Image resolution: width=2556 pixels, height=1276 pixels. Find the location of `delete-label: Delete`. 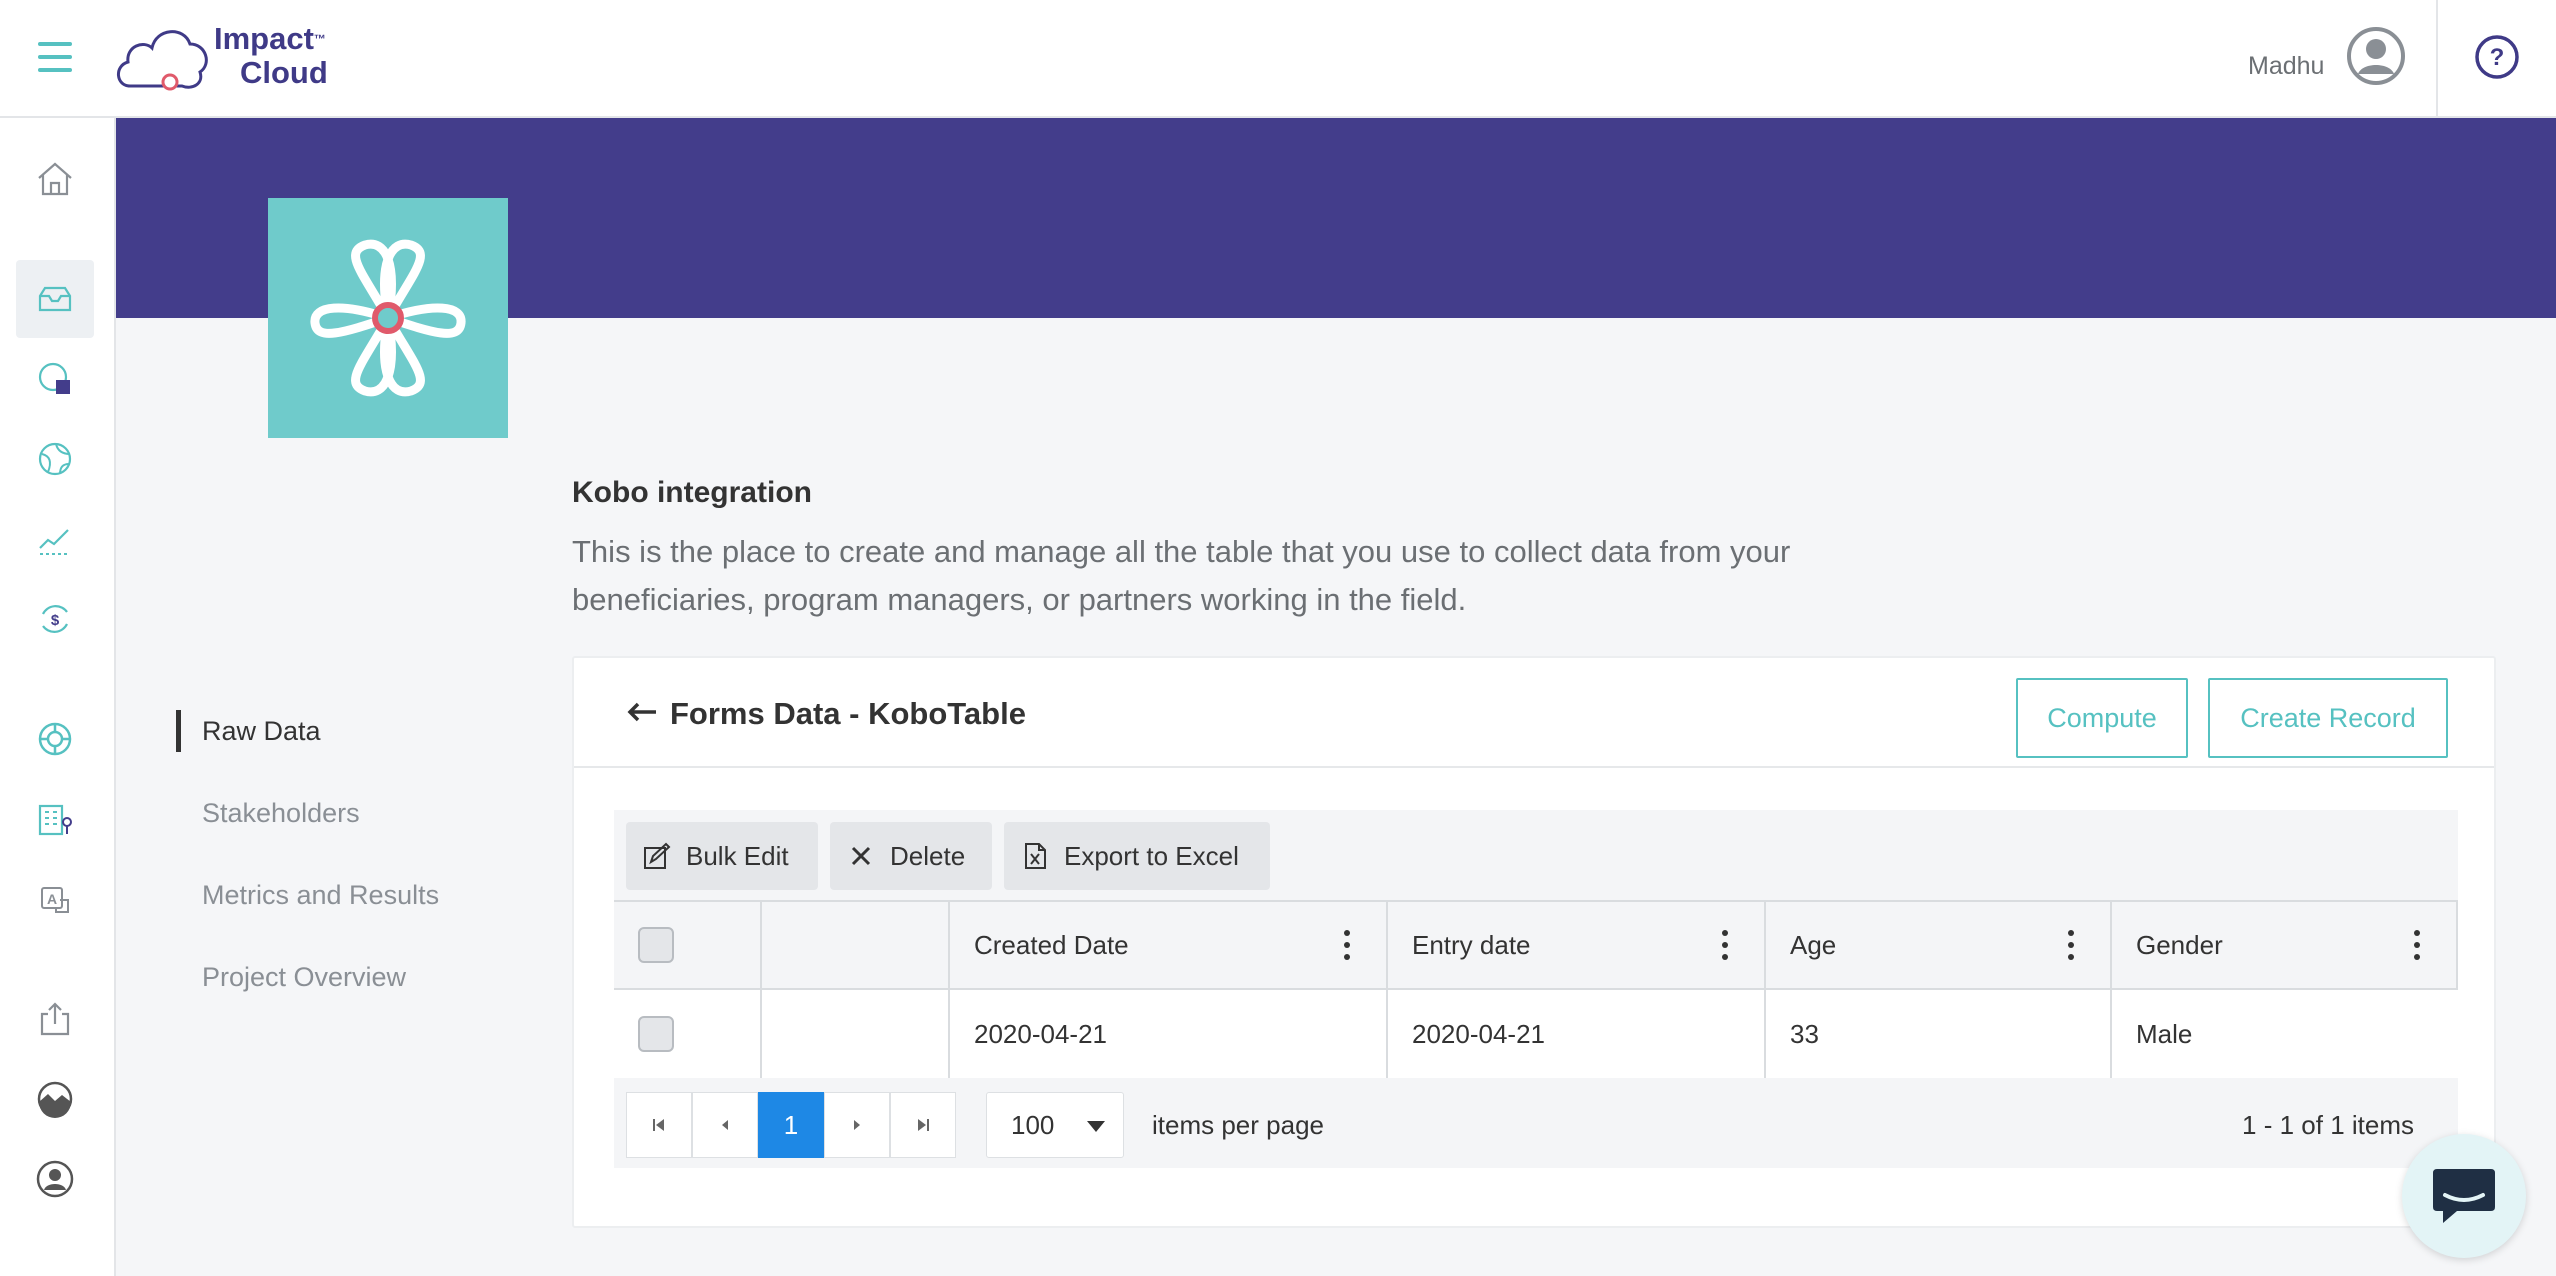

delete-label: Delete is located at coordinates (928, 855).